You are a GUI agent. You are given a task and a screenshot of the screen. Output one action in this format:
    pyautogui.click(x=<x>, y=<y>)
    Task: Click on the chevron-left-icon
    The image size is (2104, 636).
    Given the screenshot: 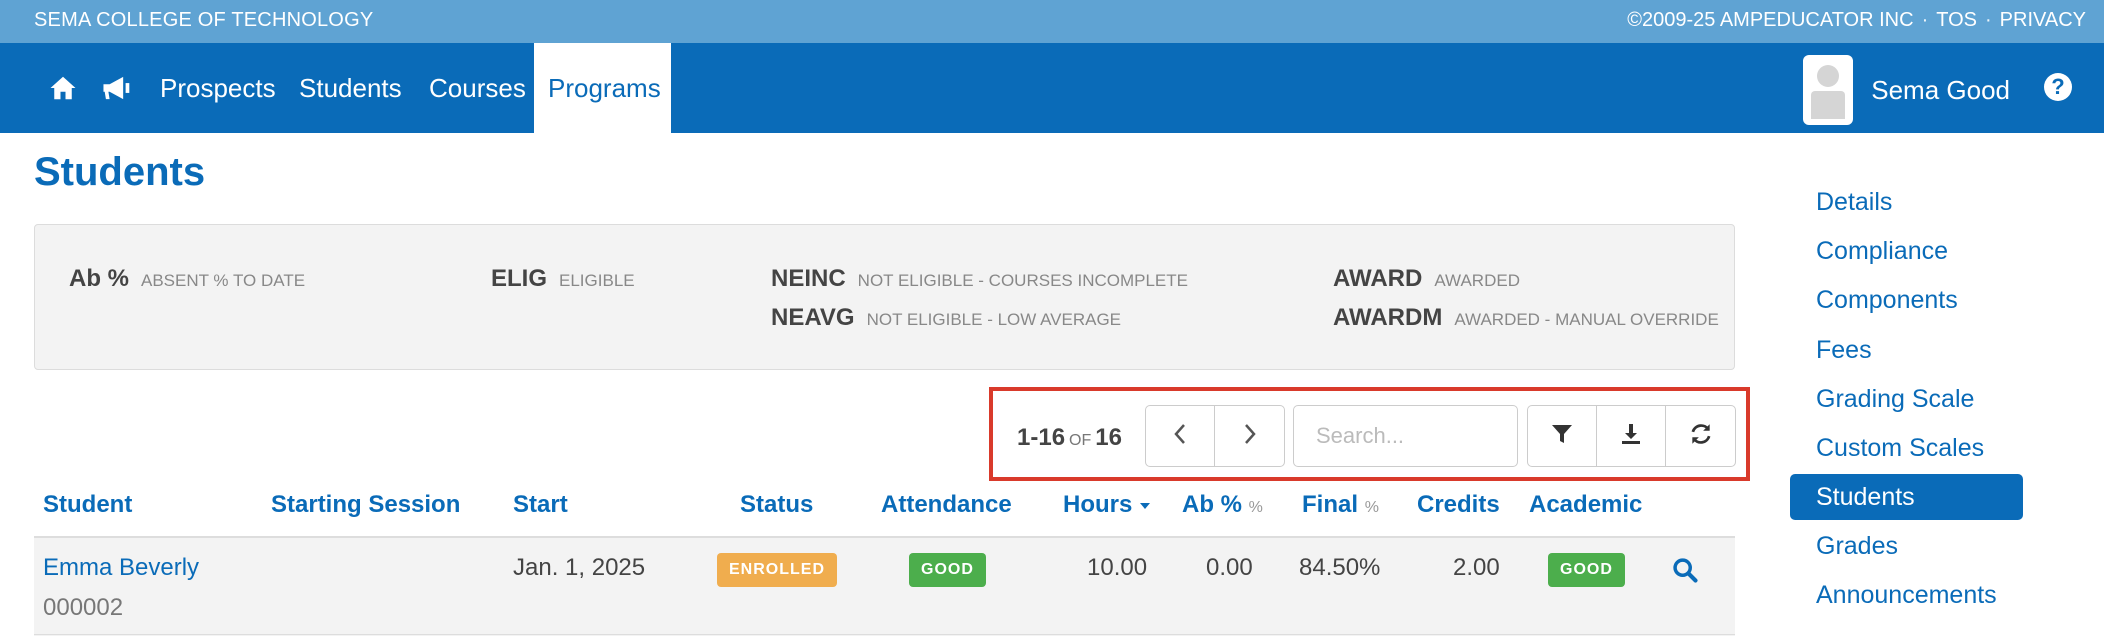 What is the action you would take?
    pyautogui.click(x=1180, y=436)
    